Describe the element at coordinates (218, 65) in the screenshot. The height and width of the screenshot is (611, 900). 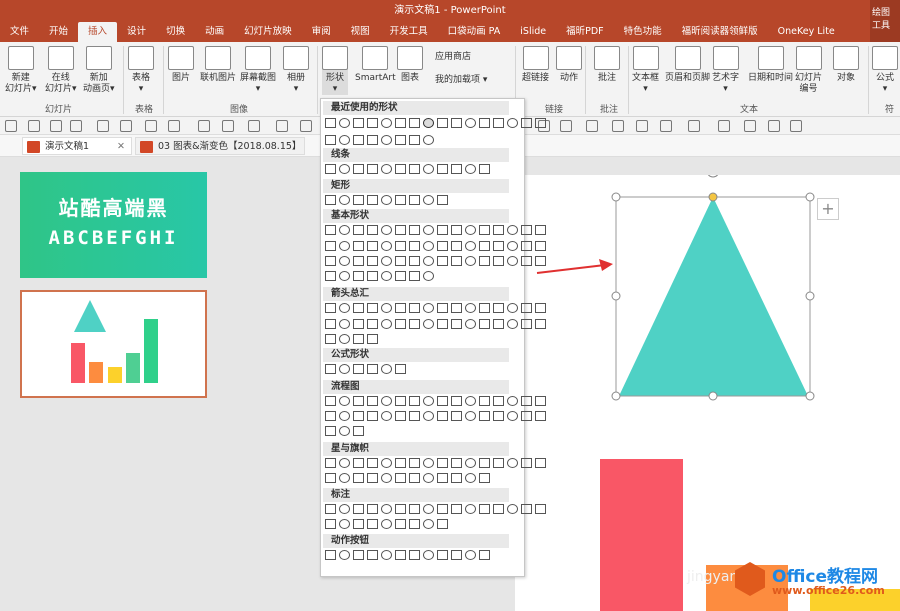
I see `ribbon-button-5: 联机图片` at that location.